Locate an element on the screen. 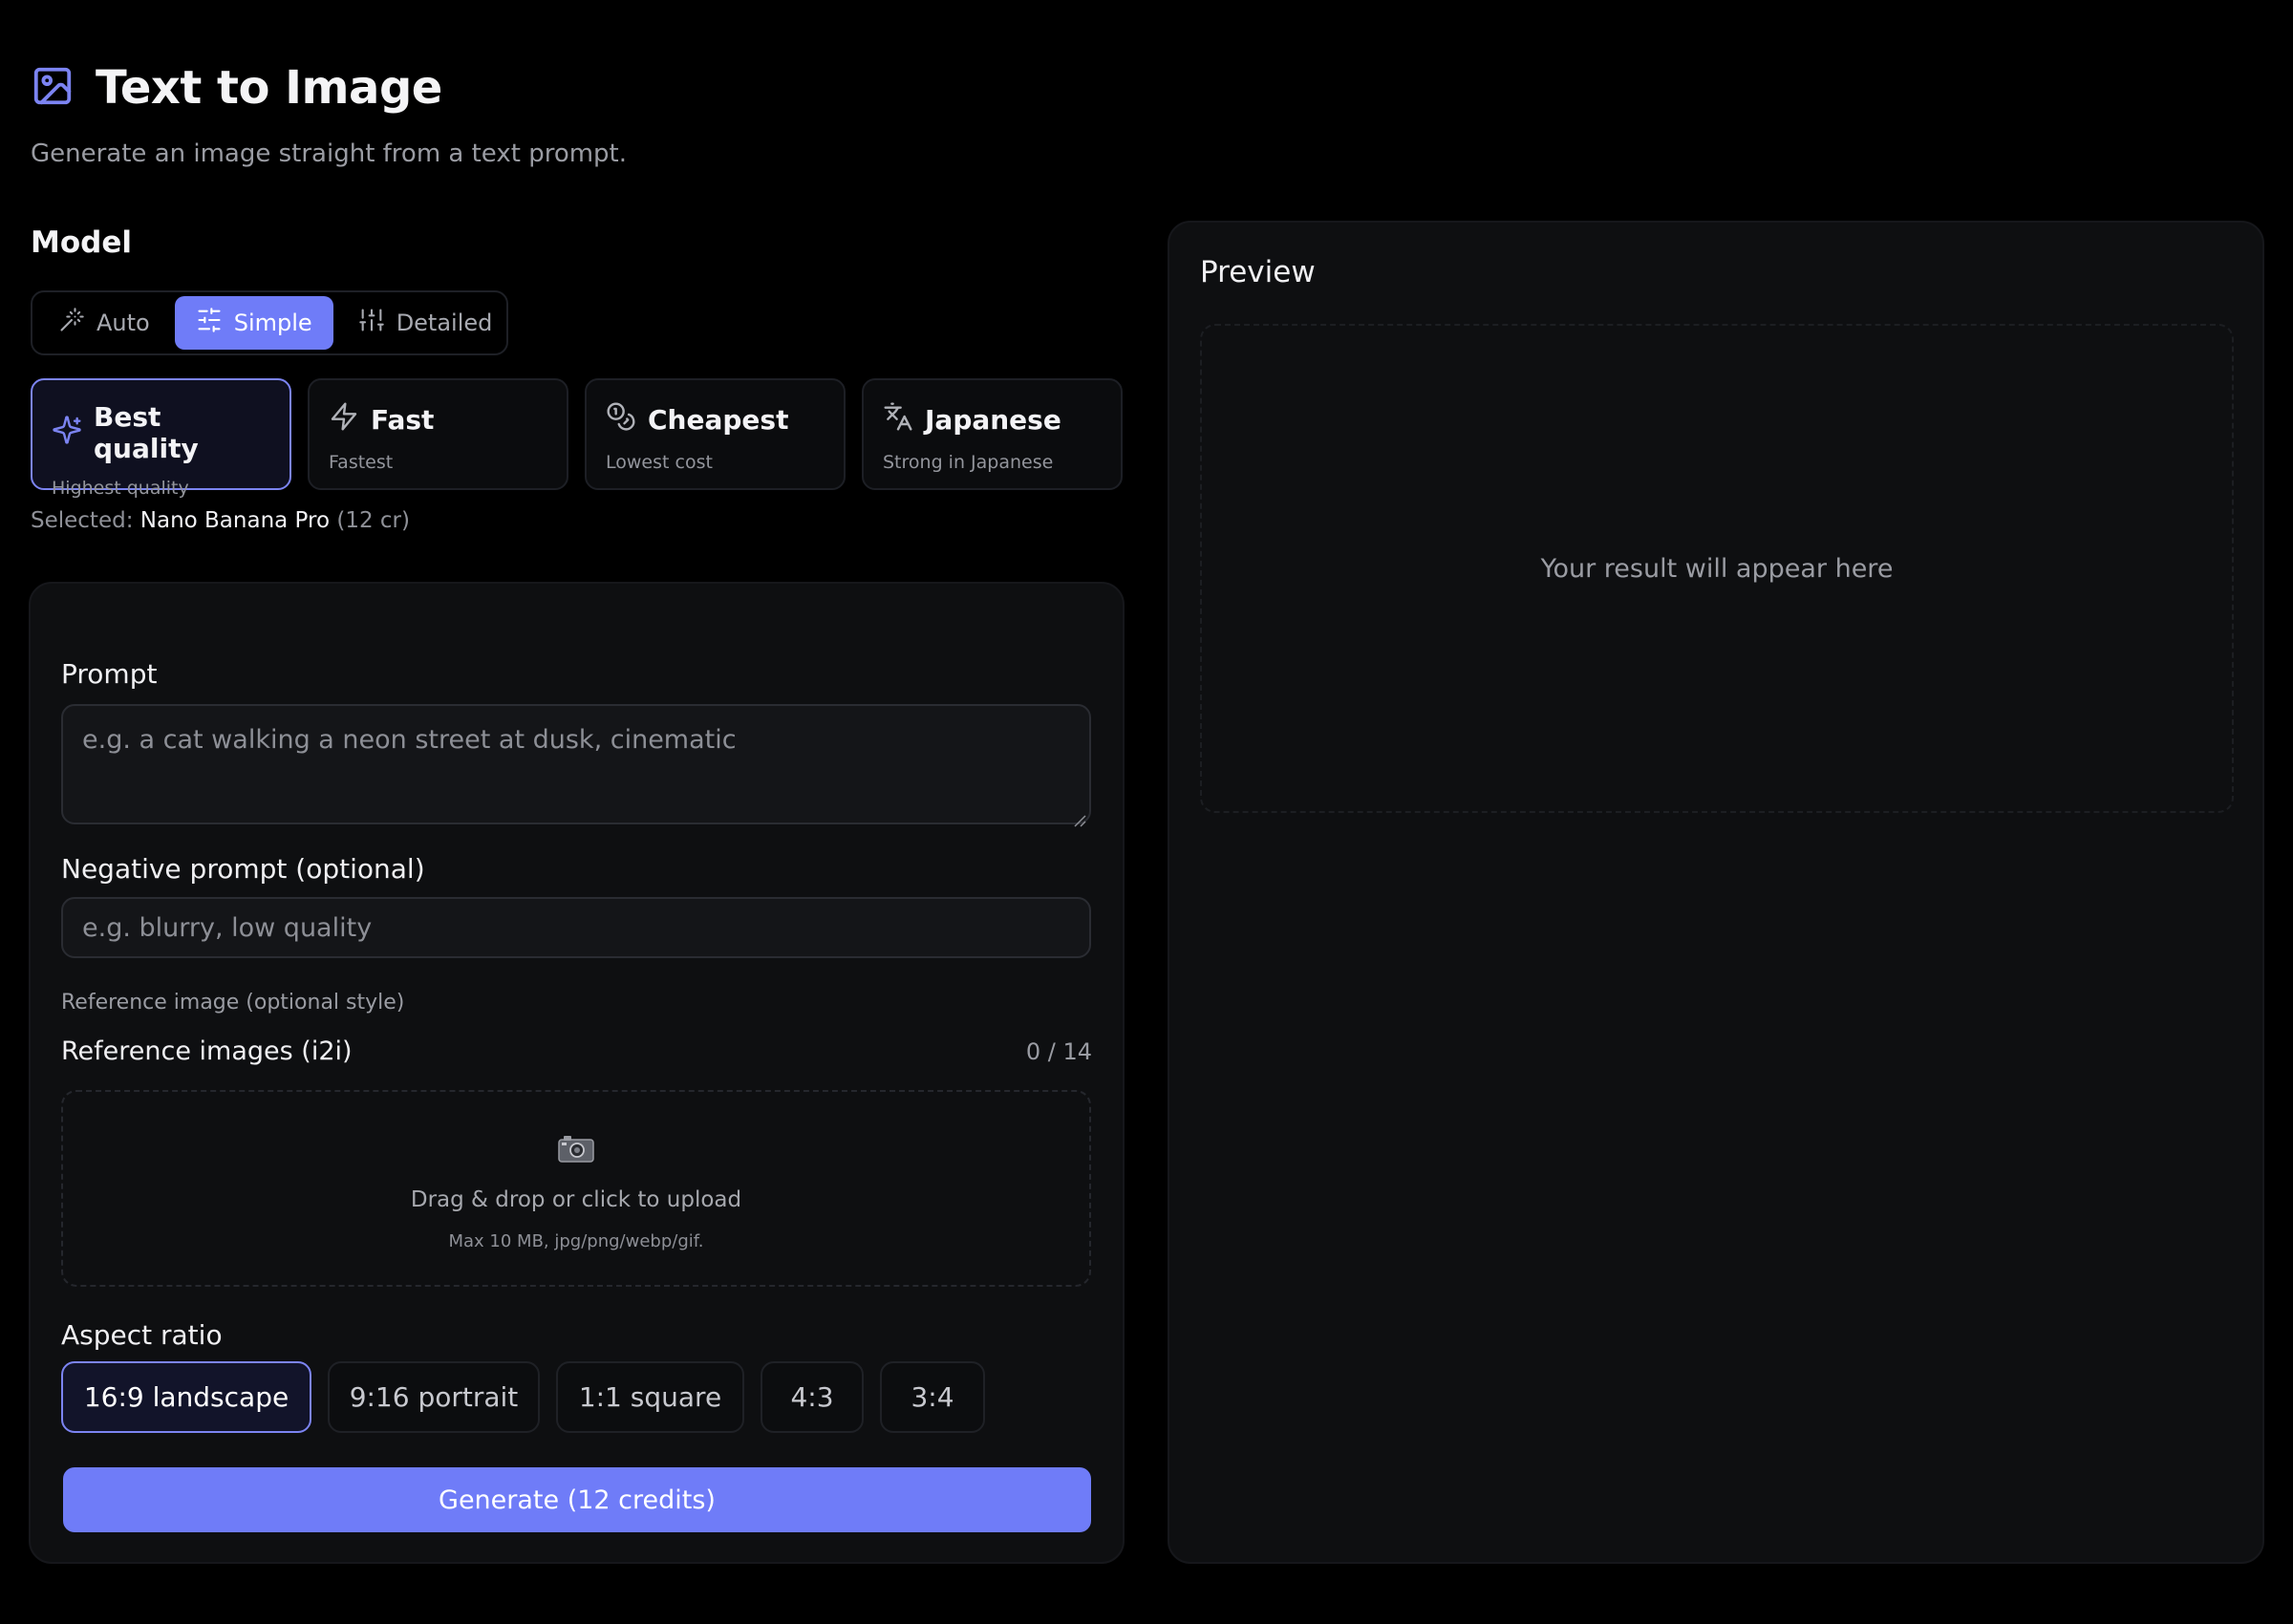 This screenshot has width=2293, height=1624. aspect-1-1-button: 1:1 square is located at coordinates (650, 1397).